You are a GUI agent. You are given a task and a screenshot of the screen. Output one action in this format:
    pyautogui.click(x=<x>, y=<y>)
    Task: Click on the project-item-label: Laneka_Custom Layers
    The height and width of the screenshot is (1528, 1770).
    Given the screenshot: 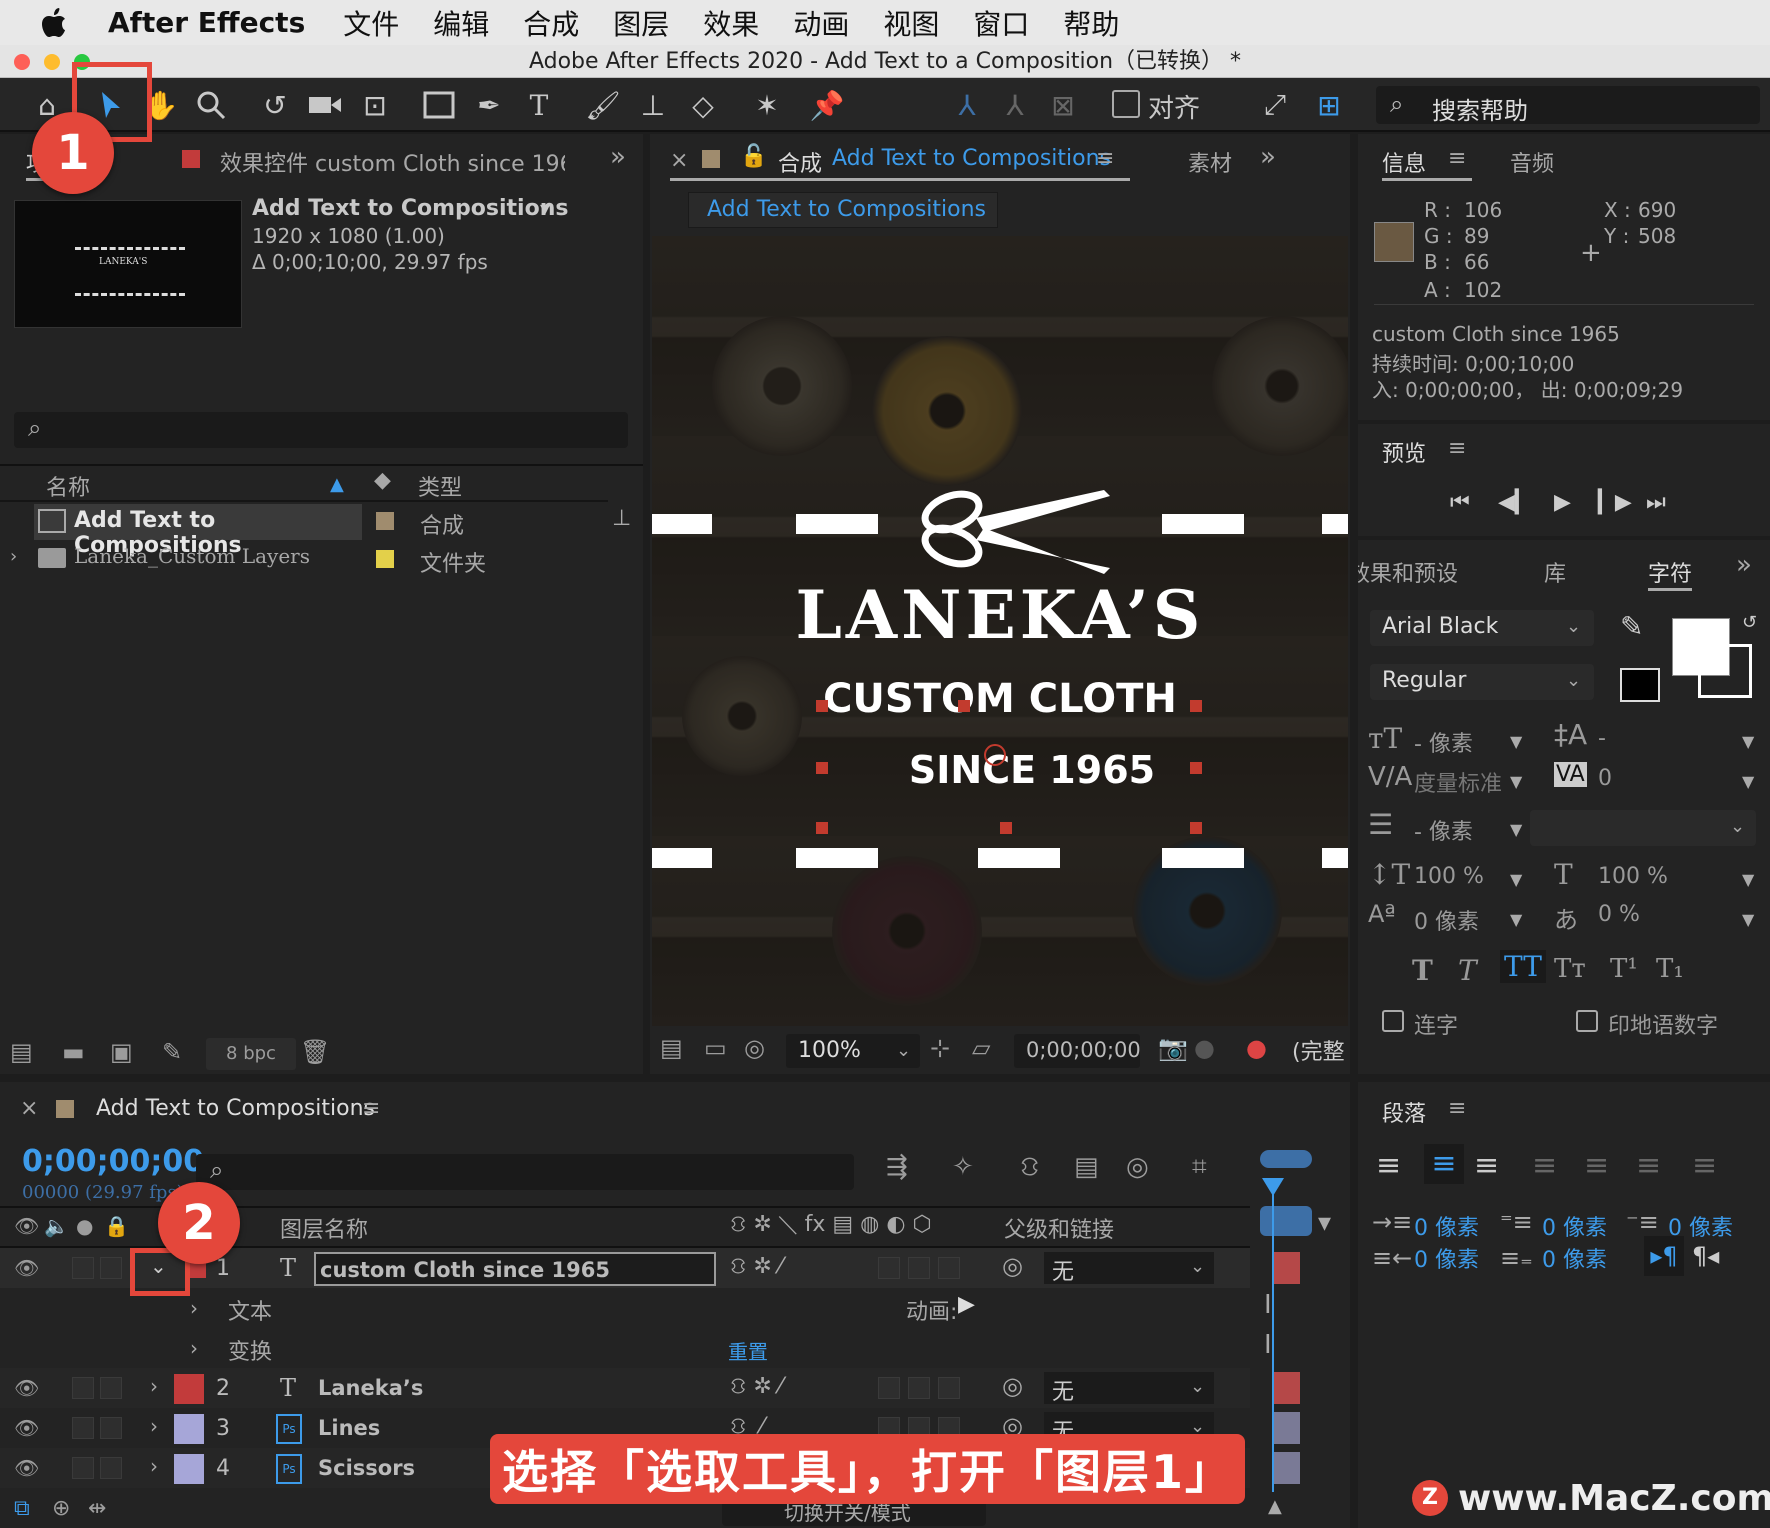 What is the action you would take?
    pyautogui.click(x=192, y=556)
    